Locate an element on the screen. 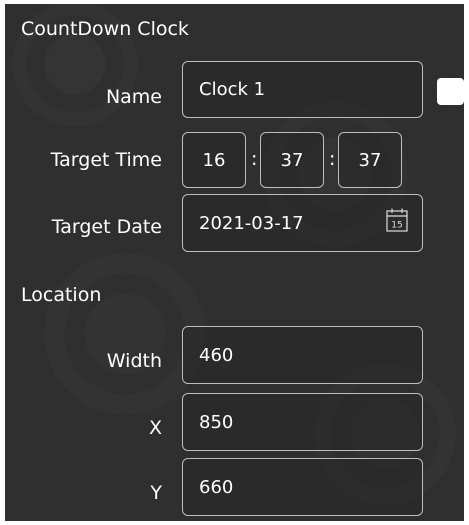 The height and width of the screenshot is (525, 469). hours-value: 16 is located at coordinates (214, 160).